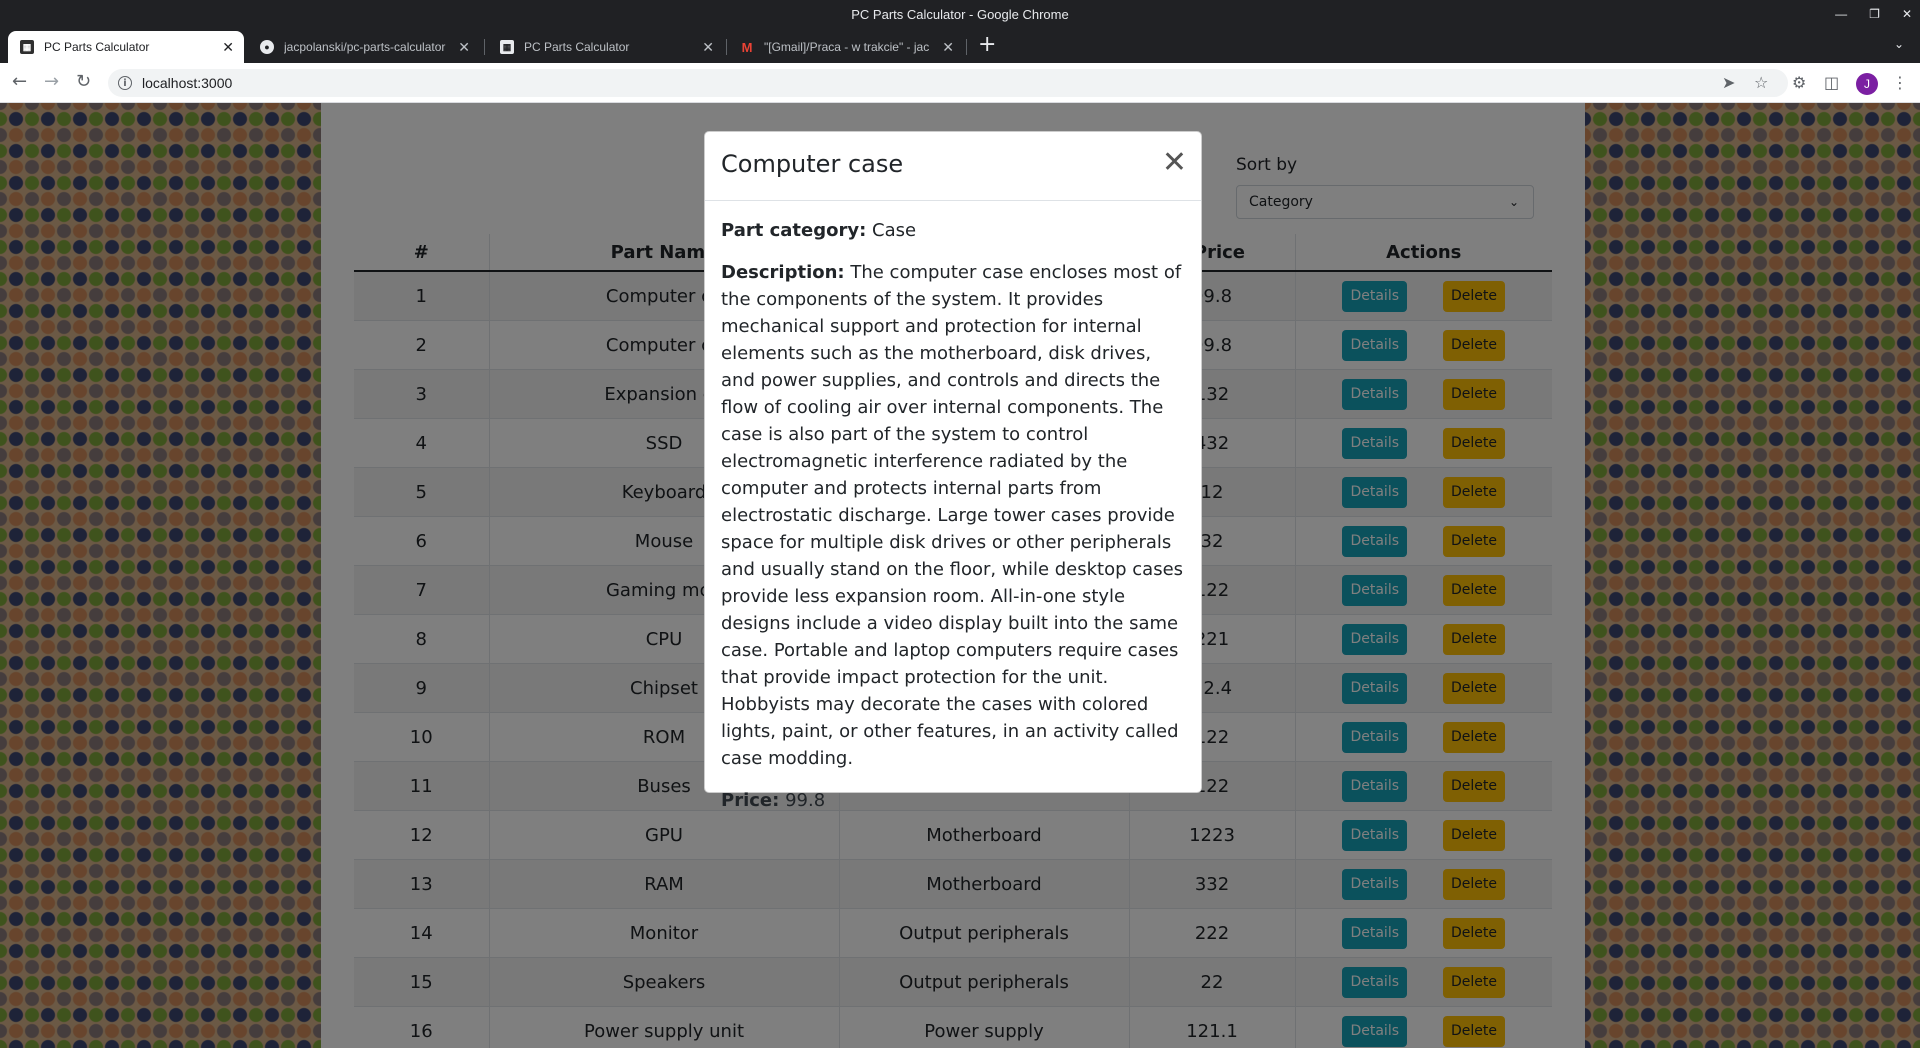  I want to click on tab-label: "[Gmail]/Praca - w trakcie" - jac, so click(847, 47).